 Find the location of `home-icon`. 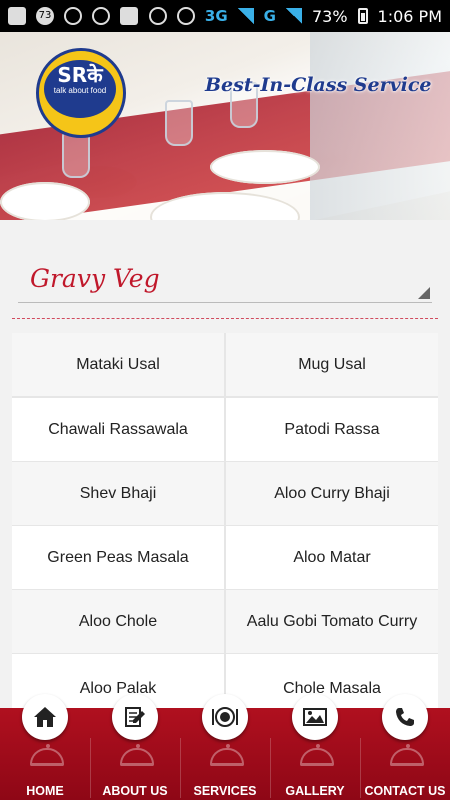

home-icon is located at coordinates (45, 717).